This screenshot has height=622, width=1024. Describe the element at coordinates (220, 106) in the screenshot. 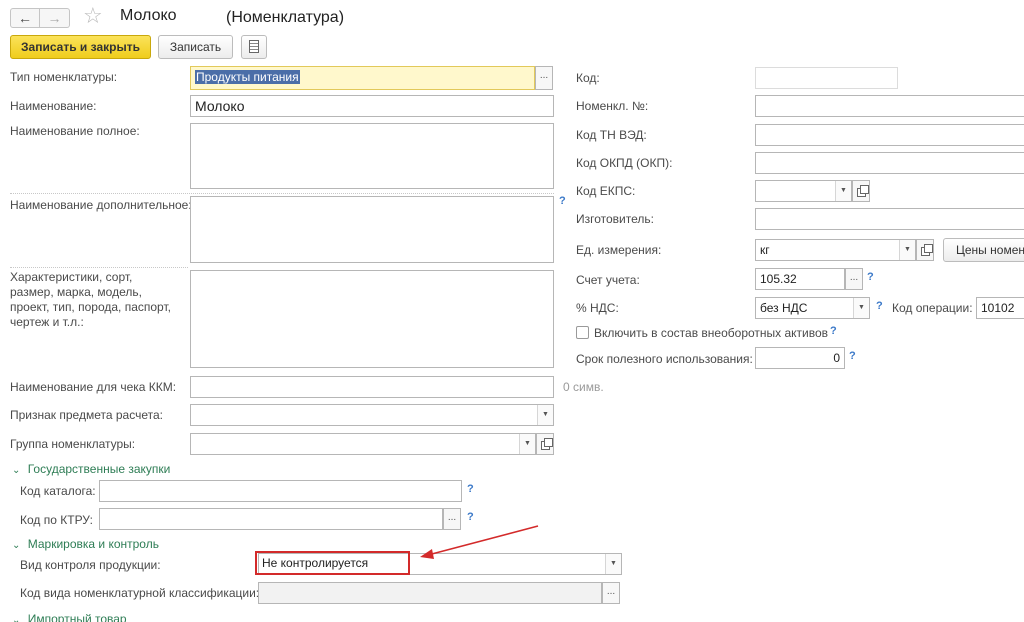

I see `name-value: Молоко` at that location.